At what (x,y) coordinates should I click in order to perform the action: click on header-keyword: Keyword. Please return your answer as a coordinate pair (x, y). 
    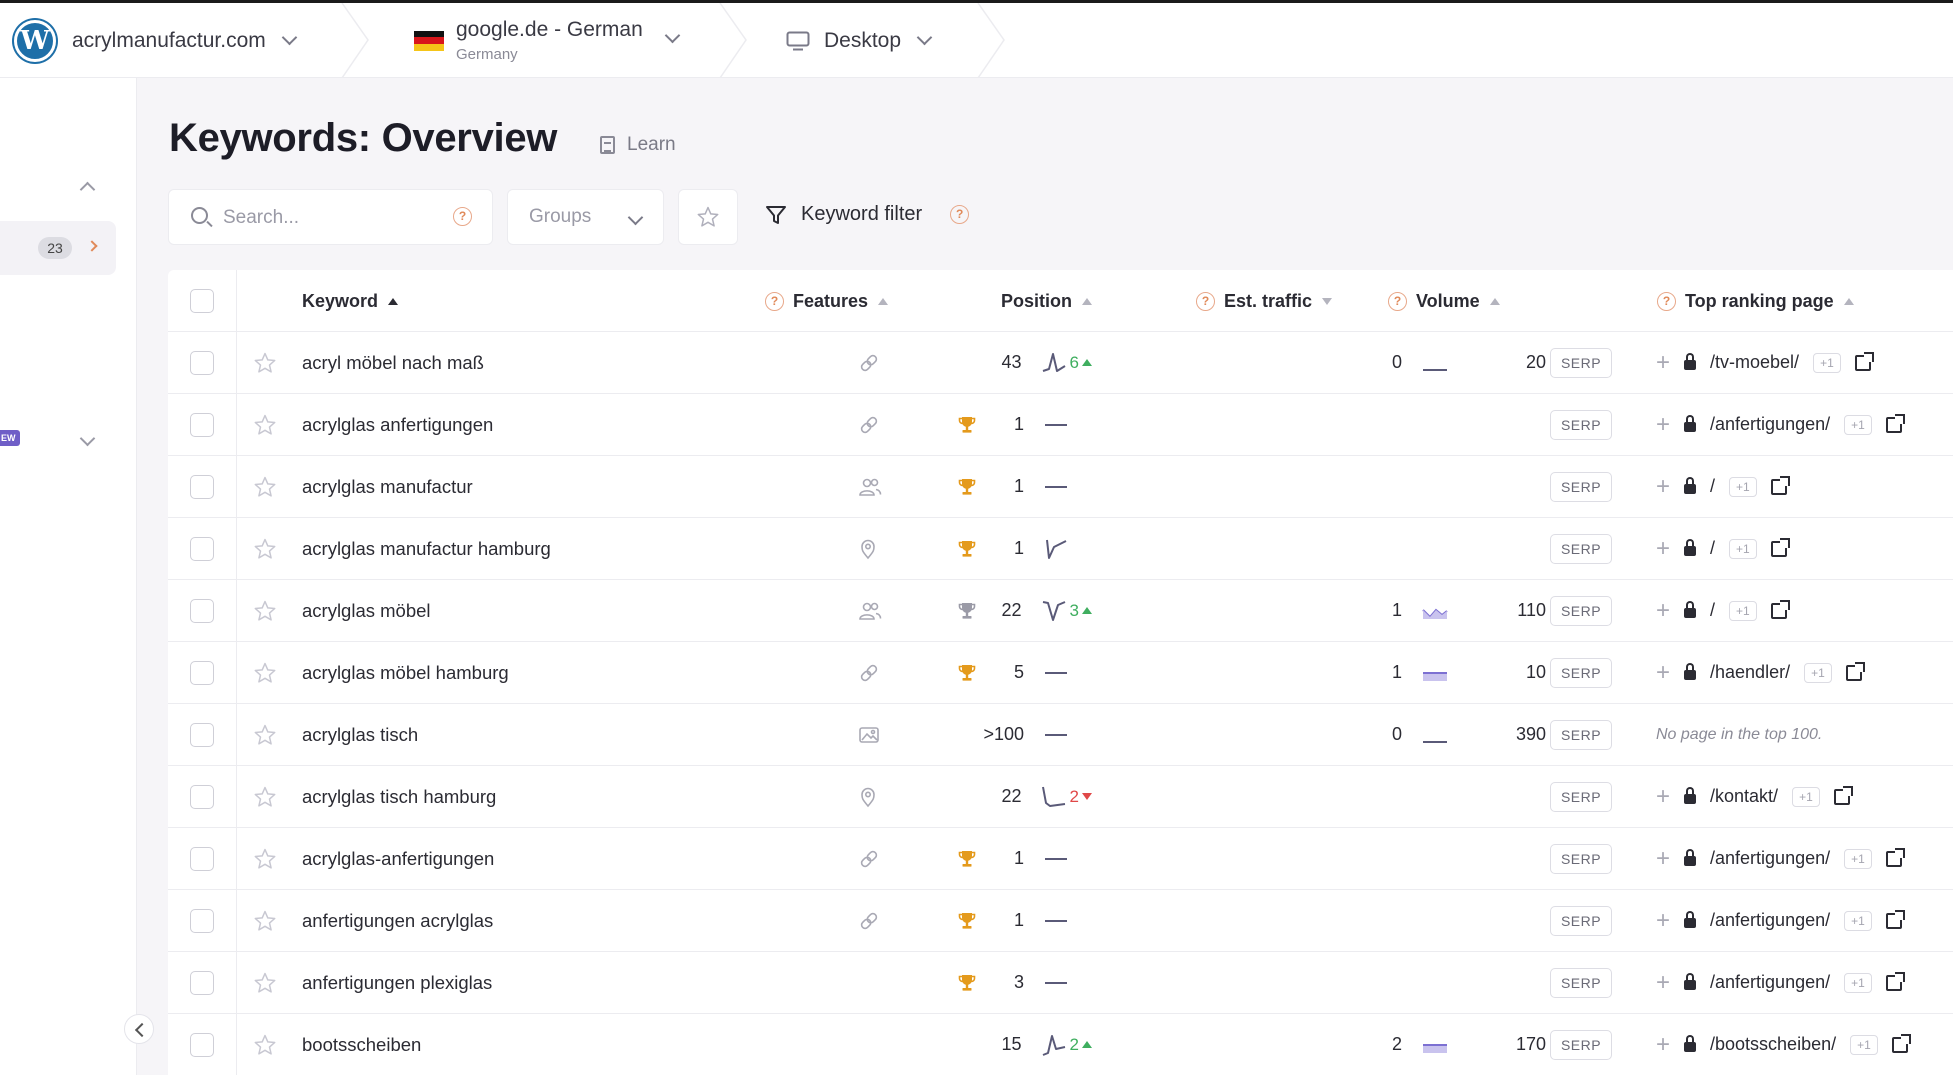
    Looking at the image, I should click on (350, 301).